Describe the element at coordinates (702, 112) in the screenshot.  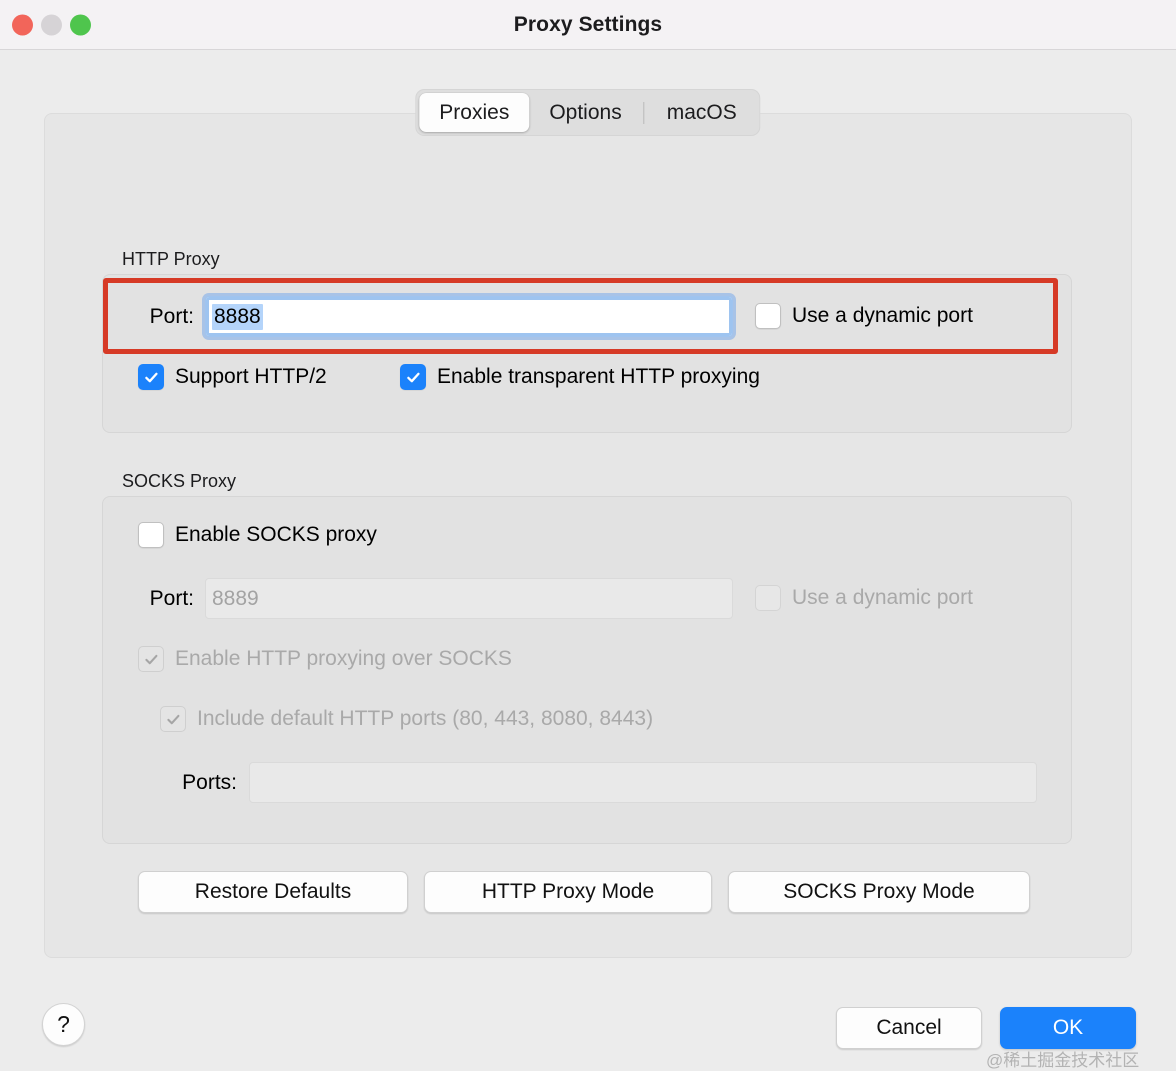
I see `tab-macos: macOS` at that location.